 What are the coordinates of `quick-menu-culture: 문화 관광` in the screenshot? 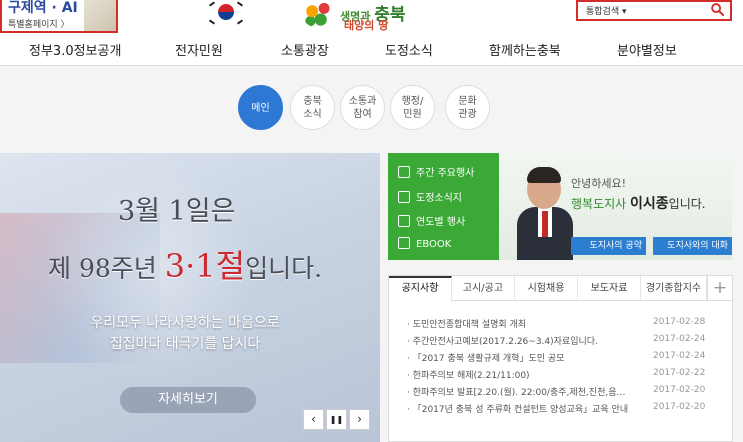 It's located at (467, 107).